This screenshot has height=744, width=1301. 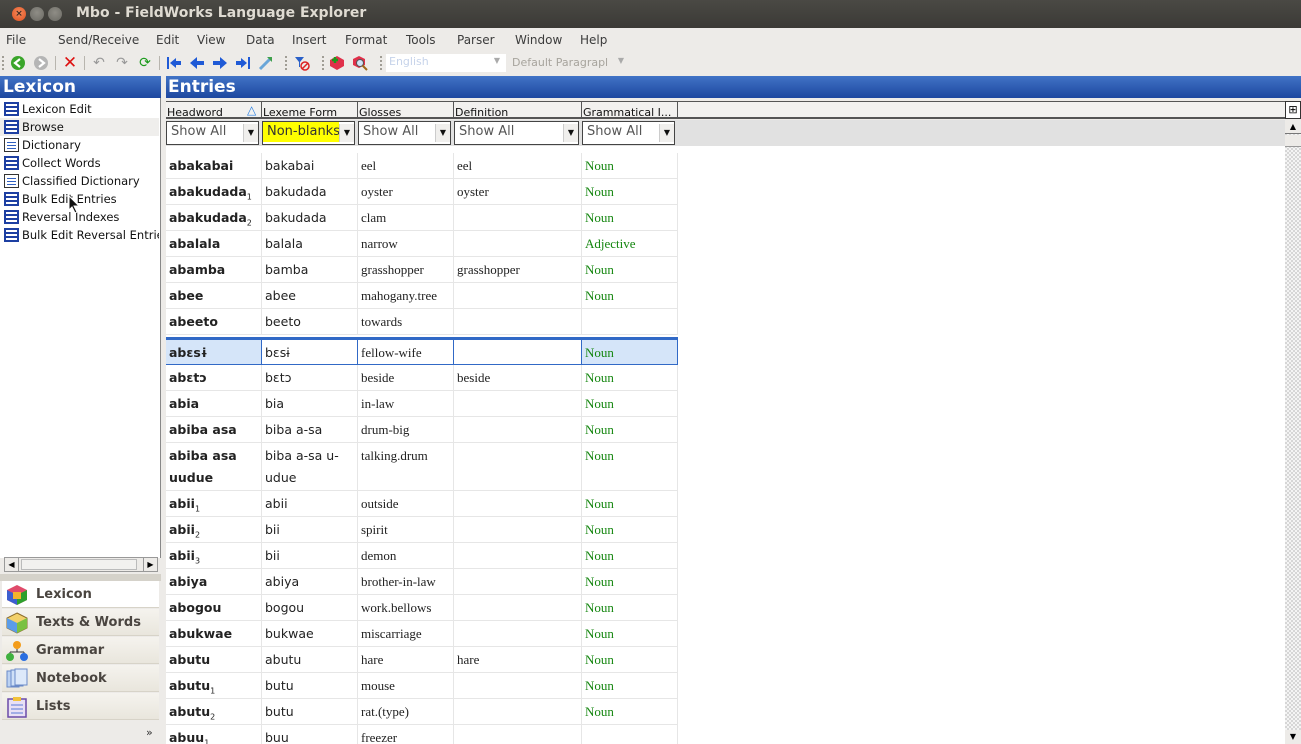 What do you see at coordinates (406, 191) in the screenshot?
I see `glosses-cell: oyster` at bounding box center [406, 191].